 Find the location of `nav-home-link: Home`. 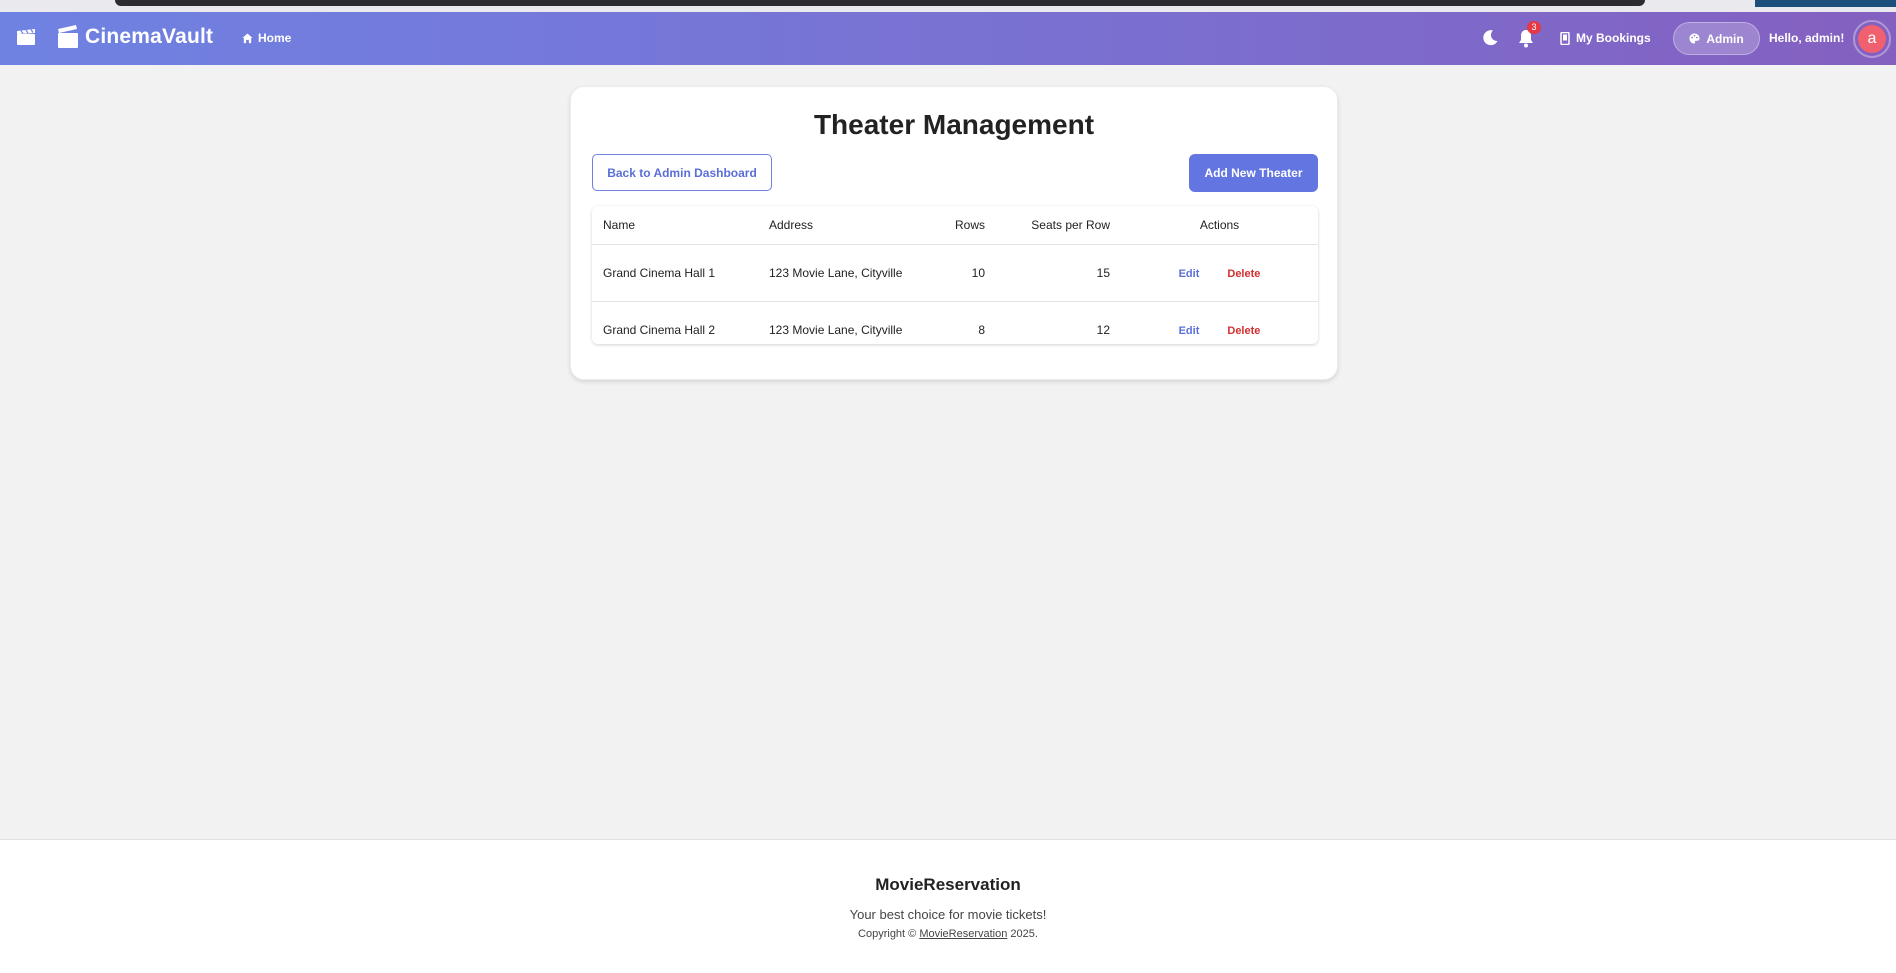

nav-home-link: Home is located at coordinates (266, 38).